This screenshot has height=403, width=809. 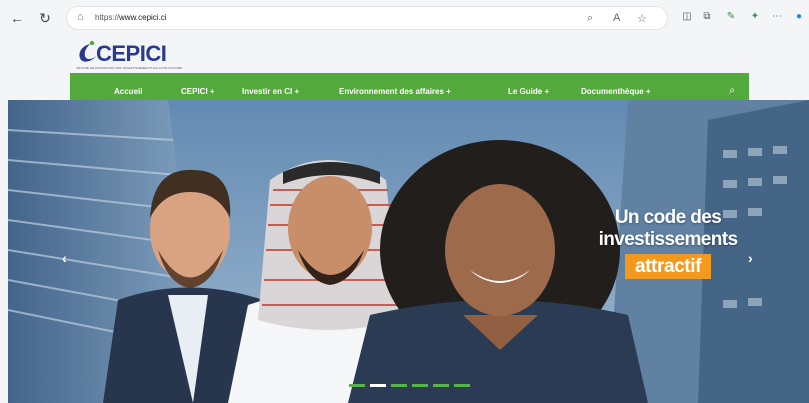 What do you see at coordinates (64, 258) in the screenshot?
I see `slider-prev-chevron-icon: ‹` at bounding box center [64, 258].